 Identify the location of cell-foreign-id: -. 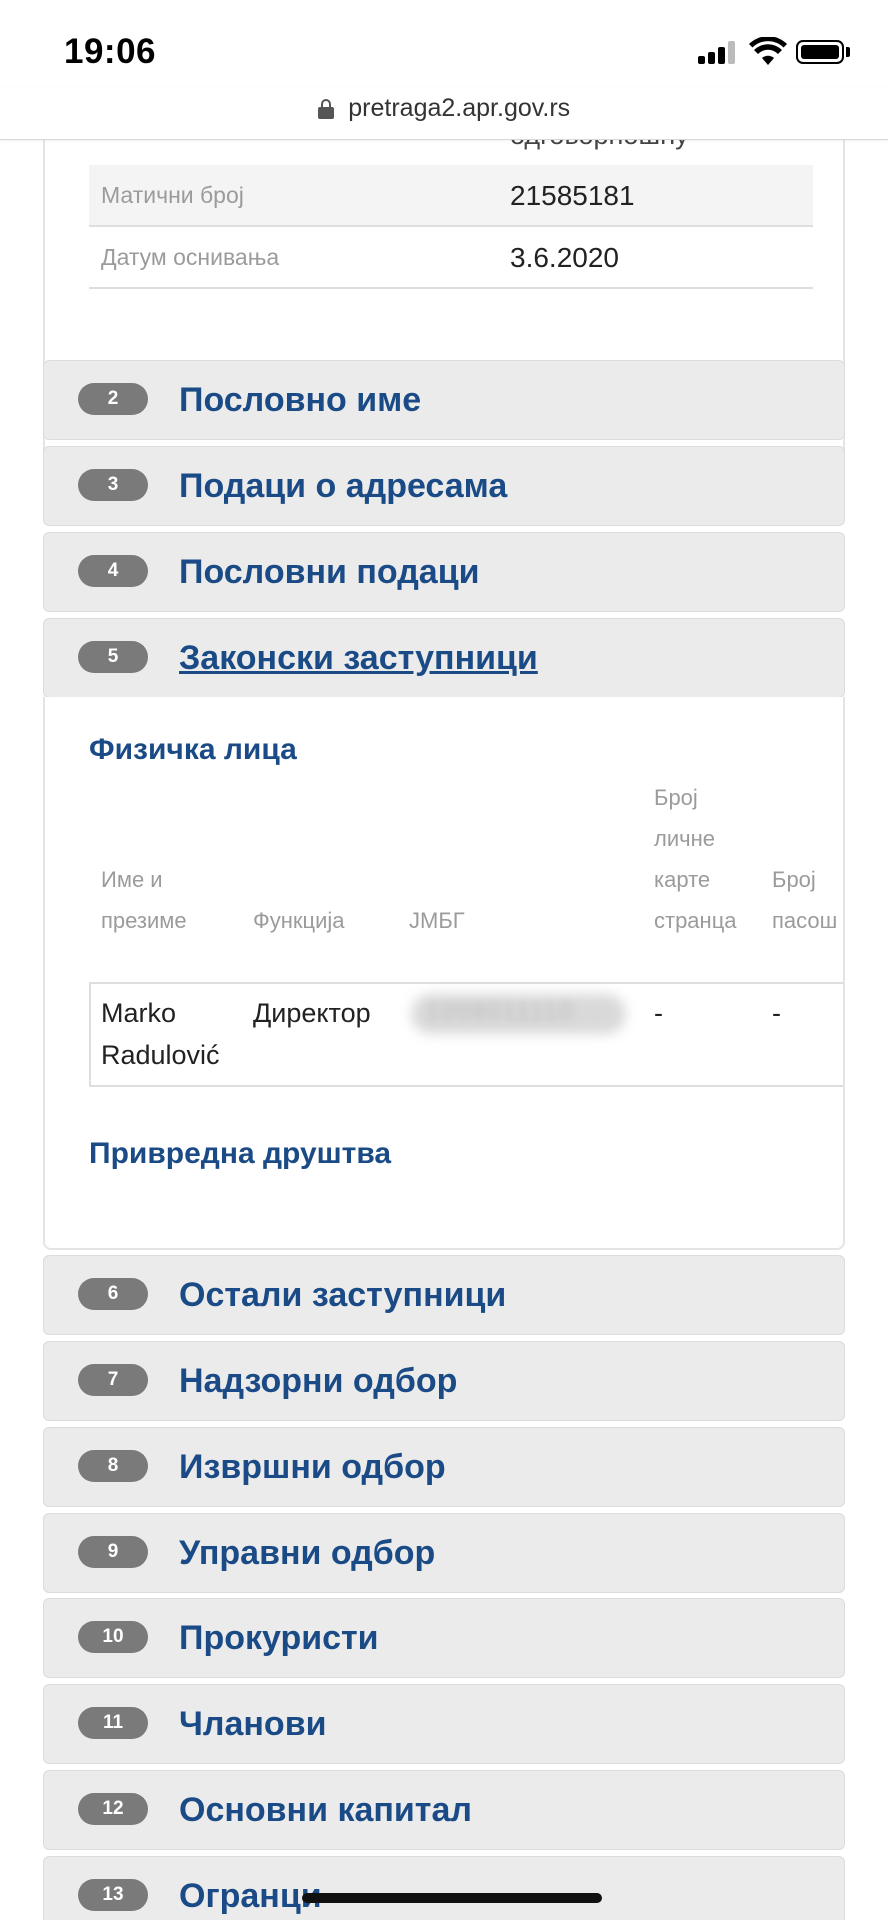
(658, 1013).